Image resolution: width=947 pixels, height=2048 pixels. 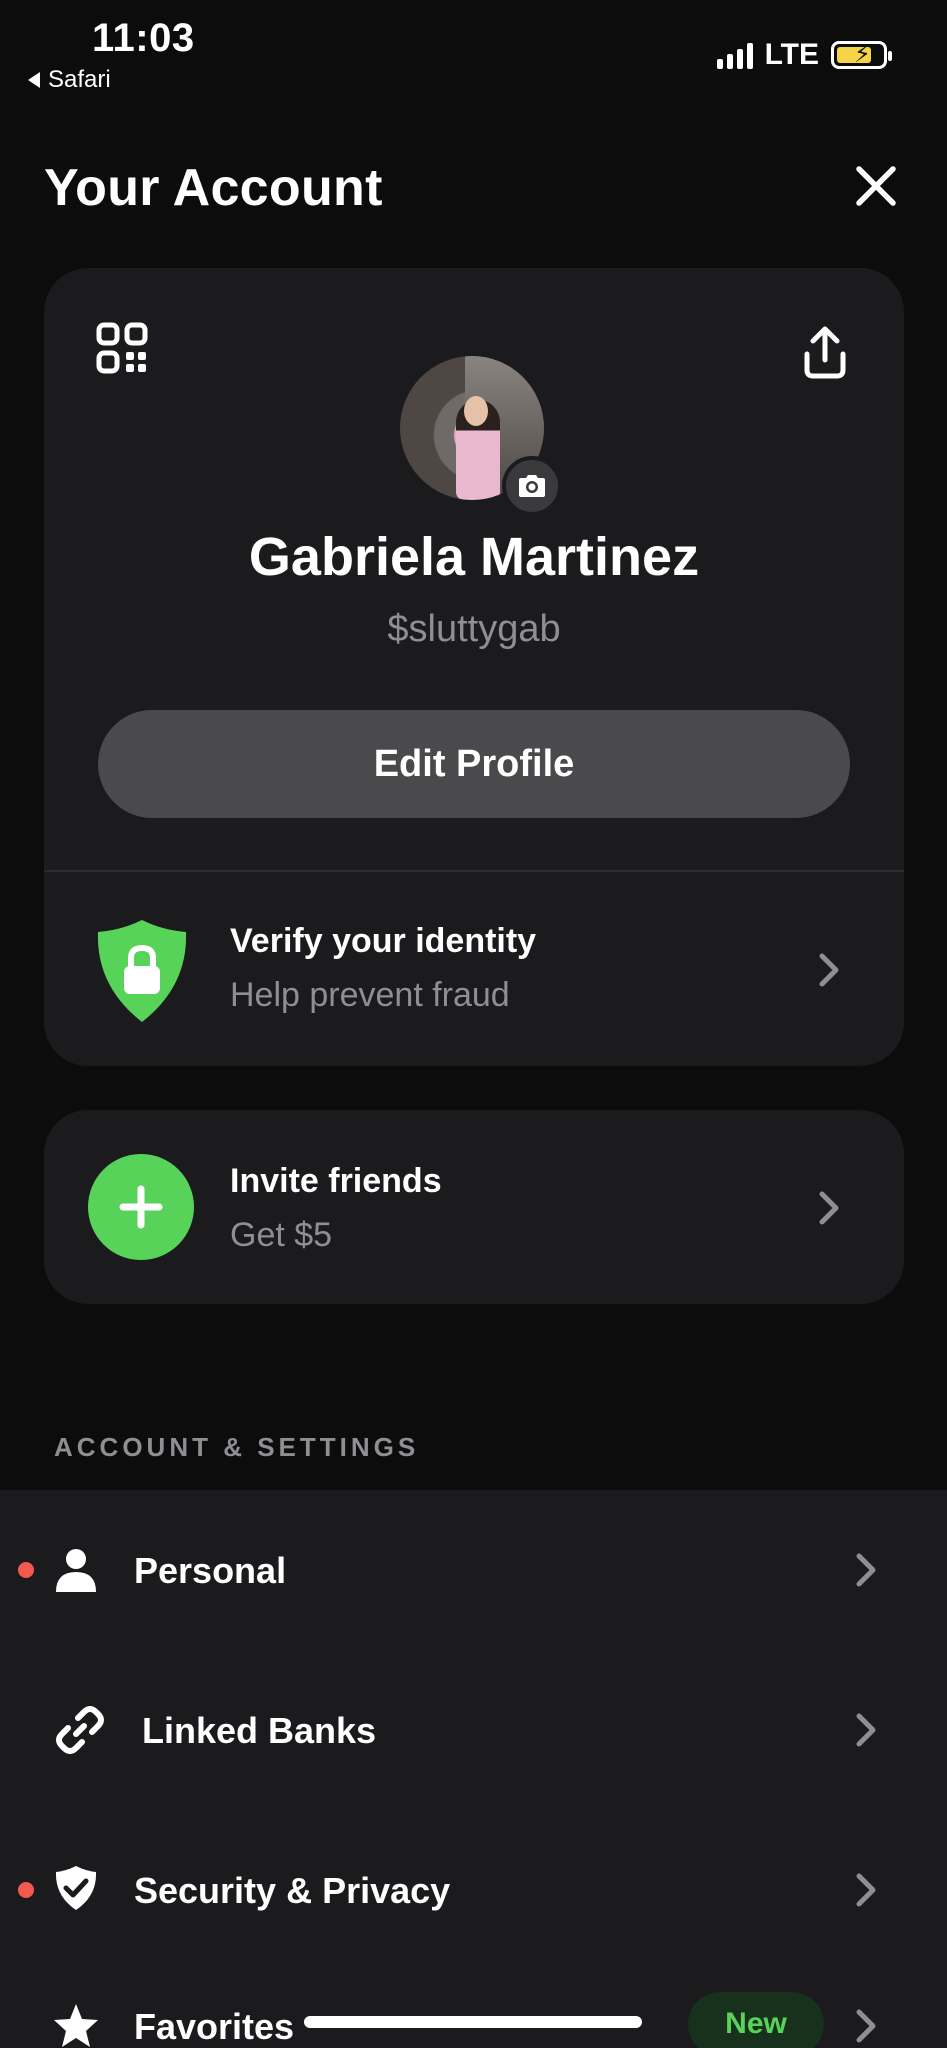 I want to click on home-indicator, so click(x=473, y=2022).